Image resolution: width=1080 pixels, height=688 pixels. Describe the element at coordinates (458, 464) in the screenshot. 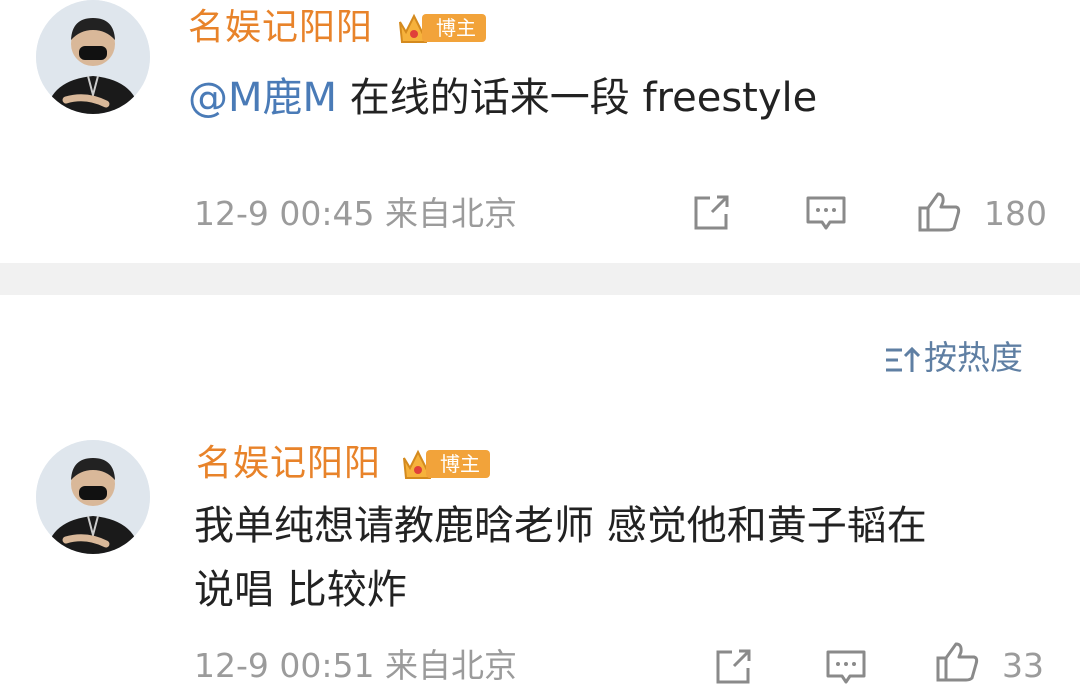

I see `badge-label: 博主` at that location.